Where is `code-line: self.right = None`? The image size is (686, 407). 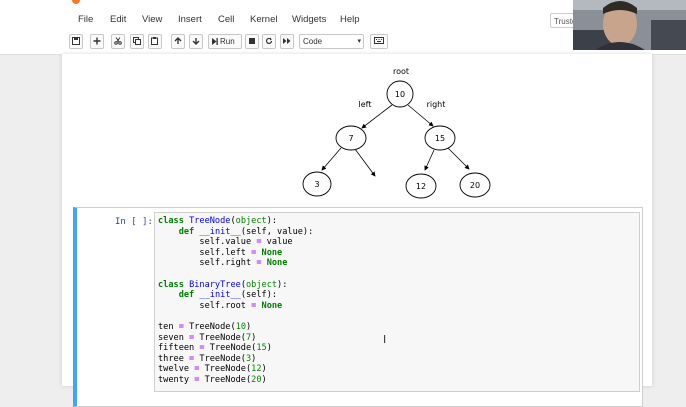 code-line: self.right = None is located at coordinates (223, 263).